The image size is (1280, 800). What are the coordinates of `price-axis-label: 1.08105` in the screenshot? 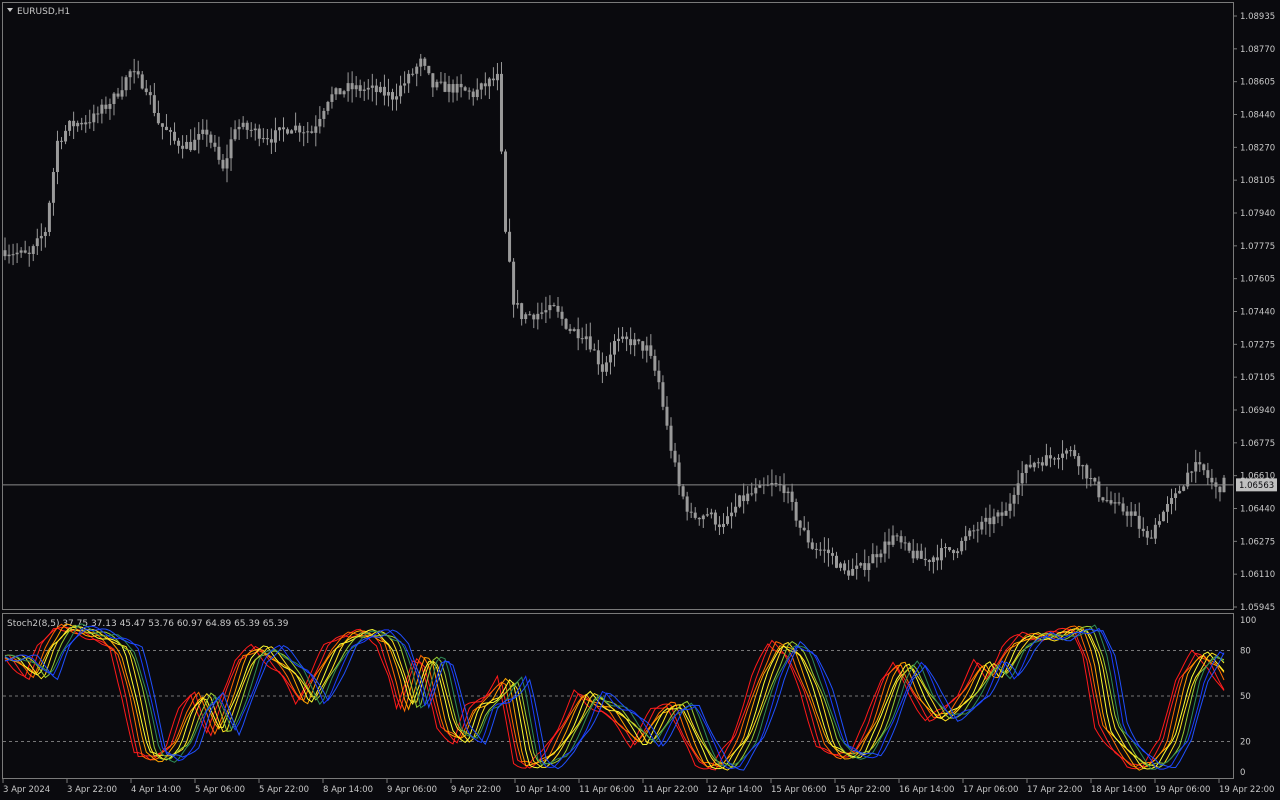 It's located at (1257, 181).